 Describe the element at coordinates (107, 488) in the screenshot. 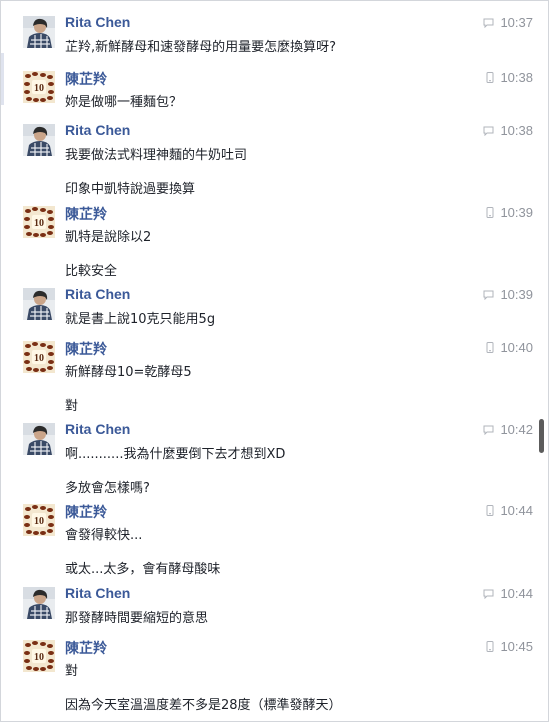

I see `message-text: 多放會怎樣嗎?` at that location.